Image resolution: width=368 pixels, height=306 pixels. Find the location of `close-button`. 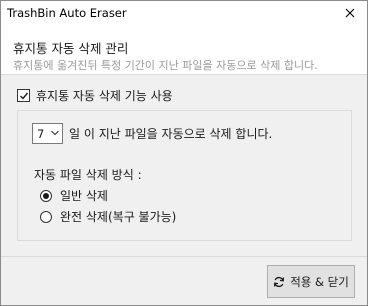

close-button is located at coordinates (350, 12).